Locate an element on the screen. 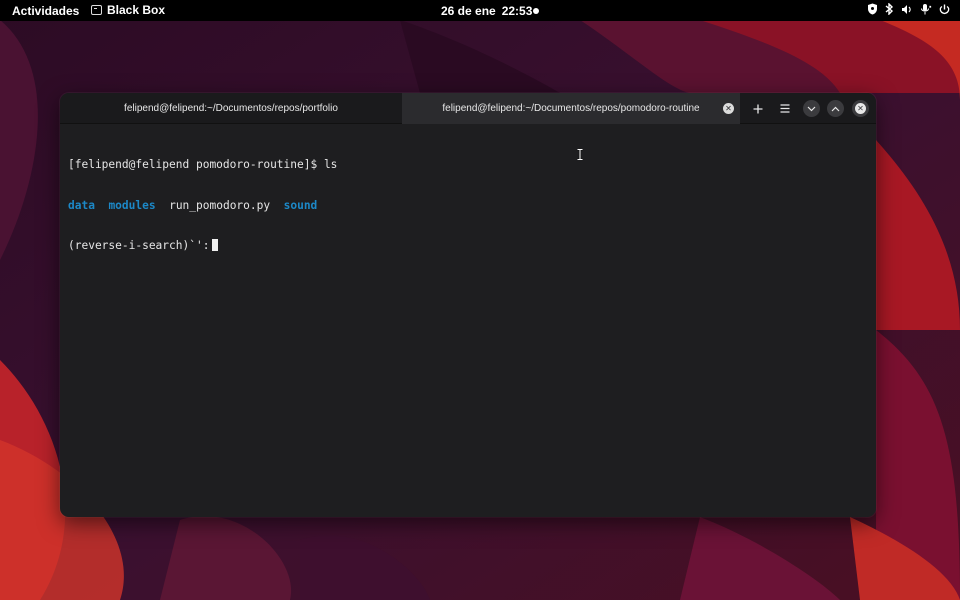  system-tray is located at coordinates (908, 9).